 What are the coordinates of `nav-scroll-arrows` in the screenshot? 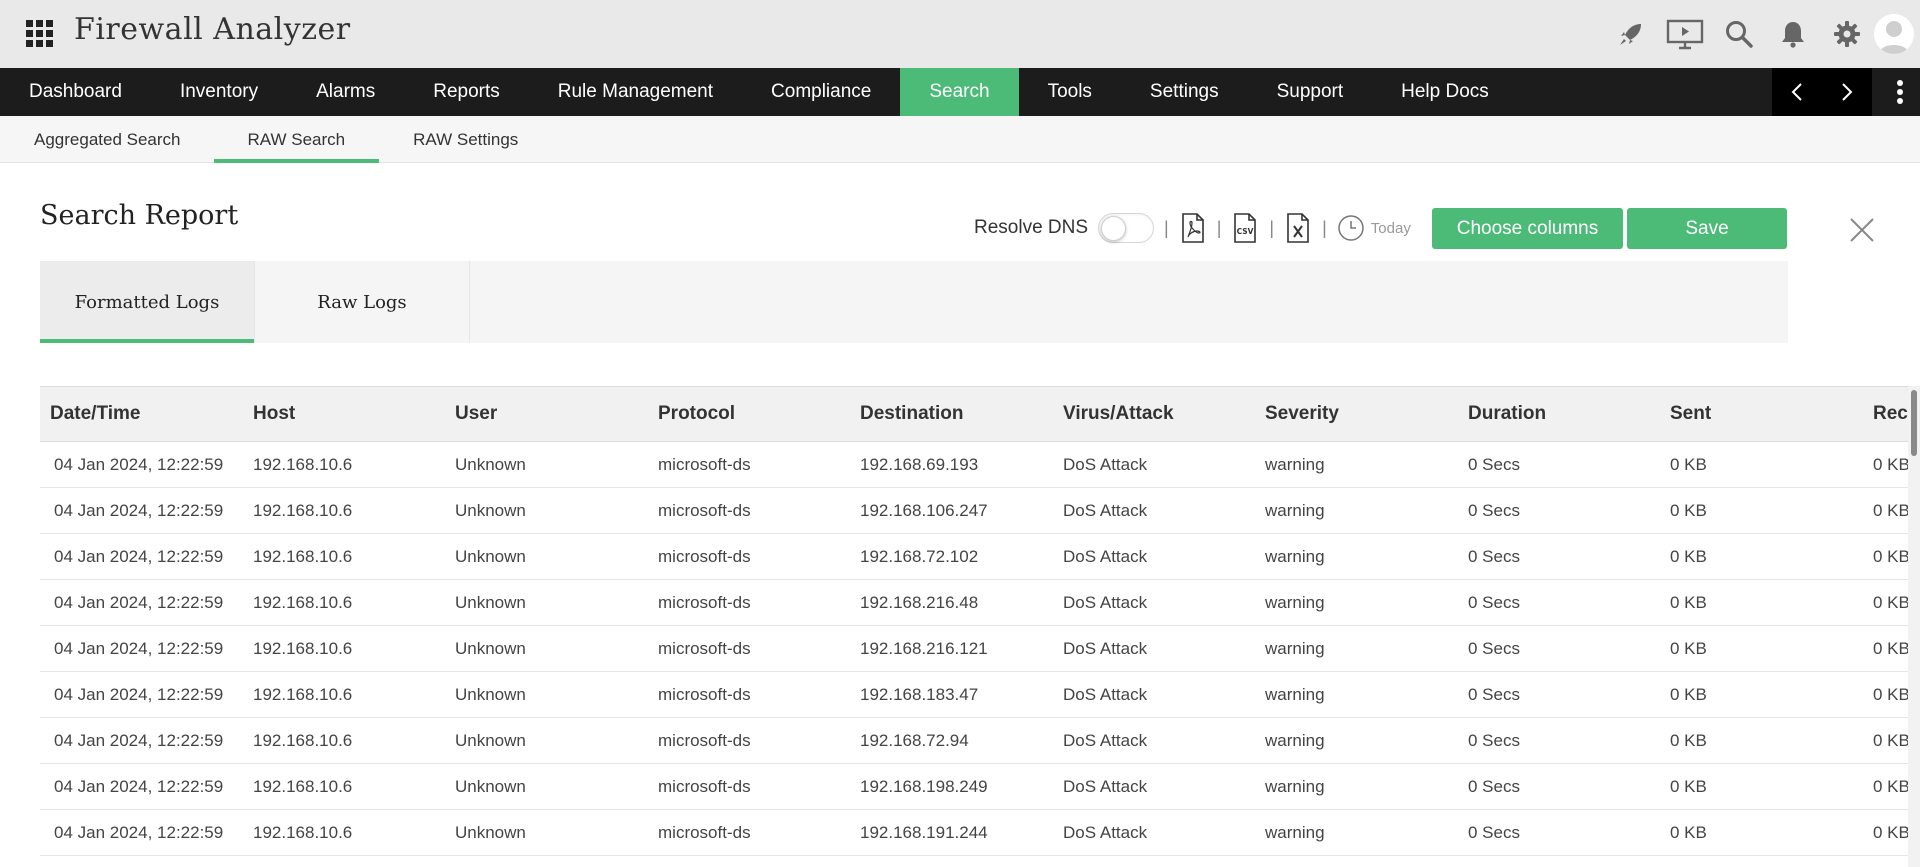 It's located at (1822, 92).